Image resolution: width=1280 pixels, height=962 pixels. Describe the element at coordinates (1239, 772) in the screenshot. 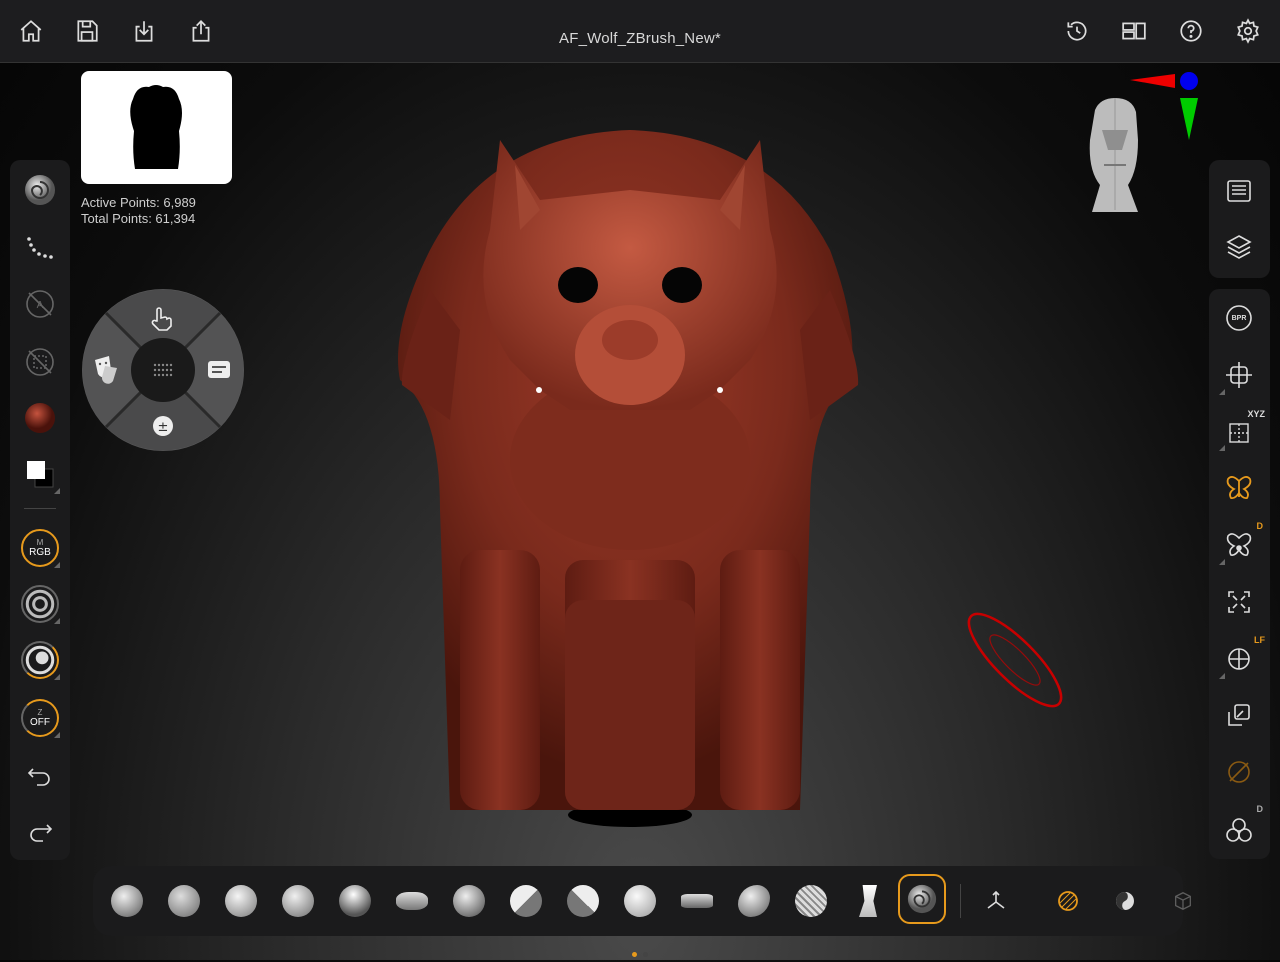

I see `solo-icon` at that location.